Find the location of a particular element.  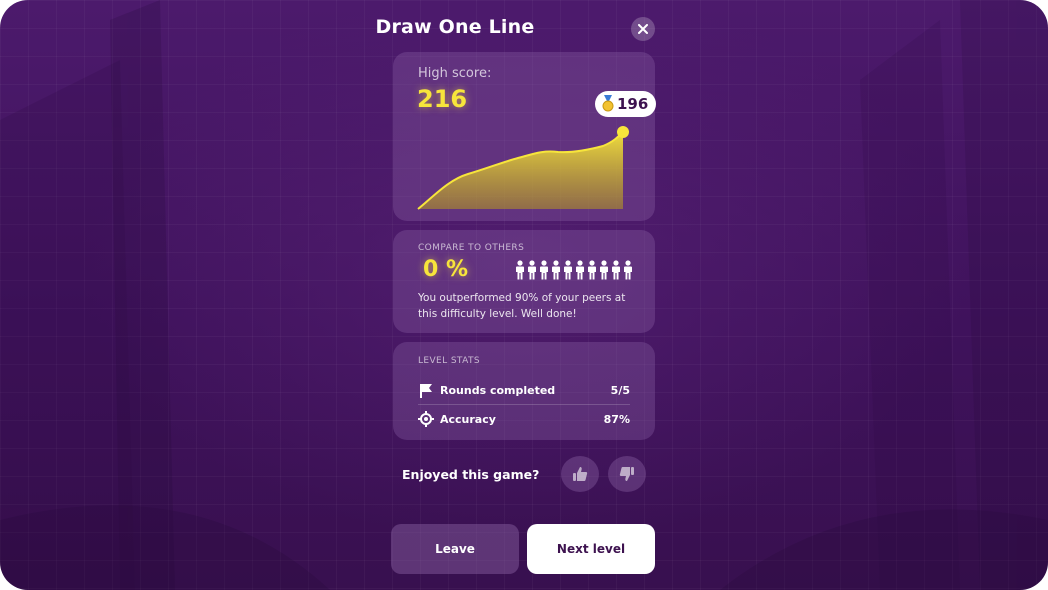

stat-divider is located at coordinates (524, 404).